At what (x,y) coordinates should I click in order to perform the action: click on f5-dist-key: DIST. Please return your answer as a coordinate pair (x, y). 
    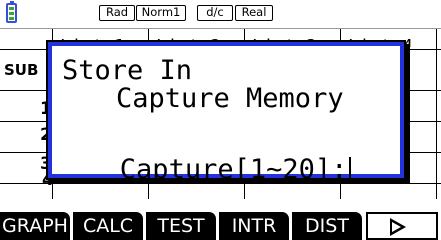
    Looking at the image, I should click on (327, 226).